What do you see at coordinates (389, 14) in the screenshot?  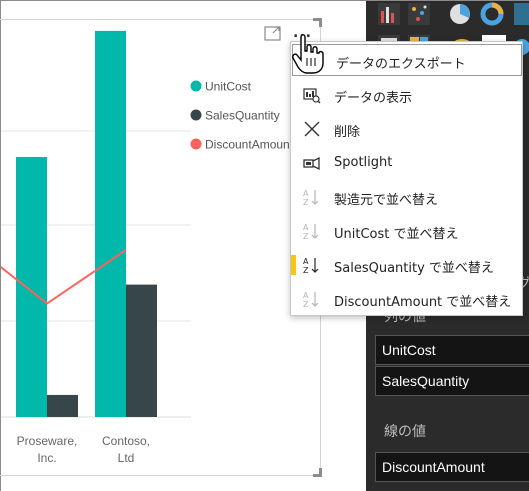 I see `ribbon-chart-icon` at bounding box center [389, 14].